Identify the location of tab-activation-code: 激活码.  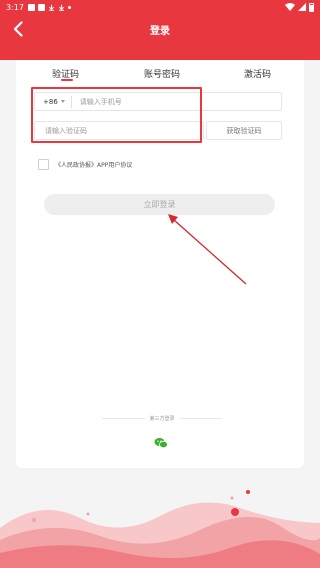
(257, 73).